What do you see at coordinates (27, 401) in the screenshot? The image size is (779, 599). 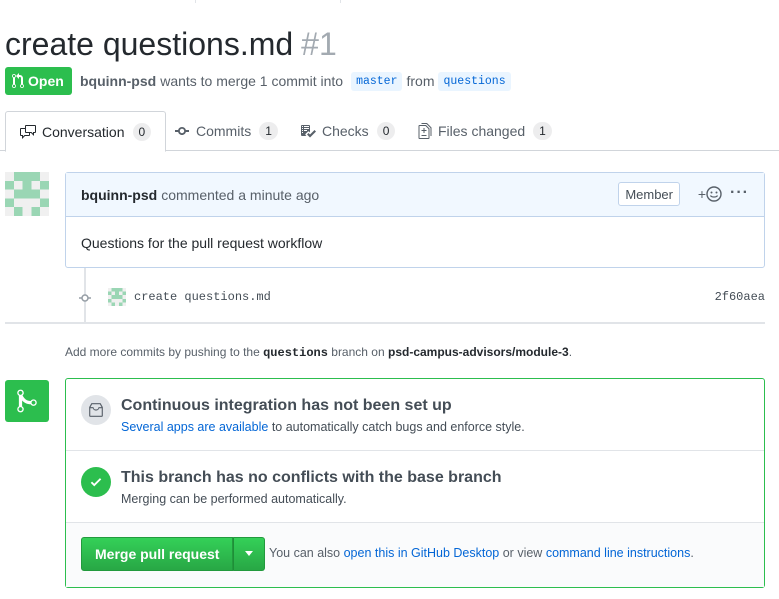 I see `git-merge-icon` at bounding box center [27, 401].